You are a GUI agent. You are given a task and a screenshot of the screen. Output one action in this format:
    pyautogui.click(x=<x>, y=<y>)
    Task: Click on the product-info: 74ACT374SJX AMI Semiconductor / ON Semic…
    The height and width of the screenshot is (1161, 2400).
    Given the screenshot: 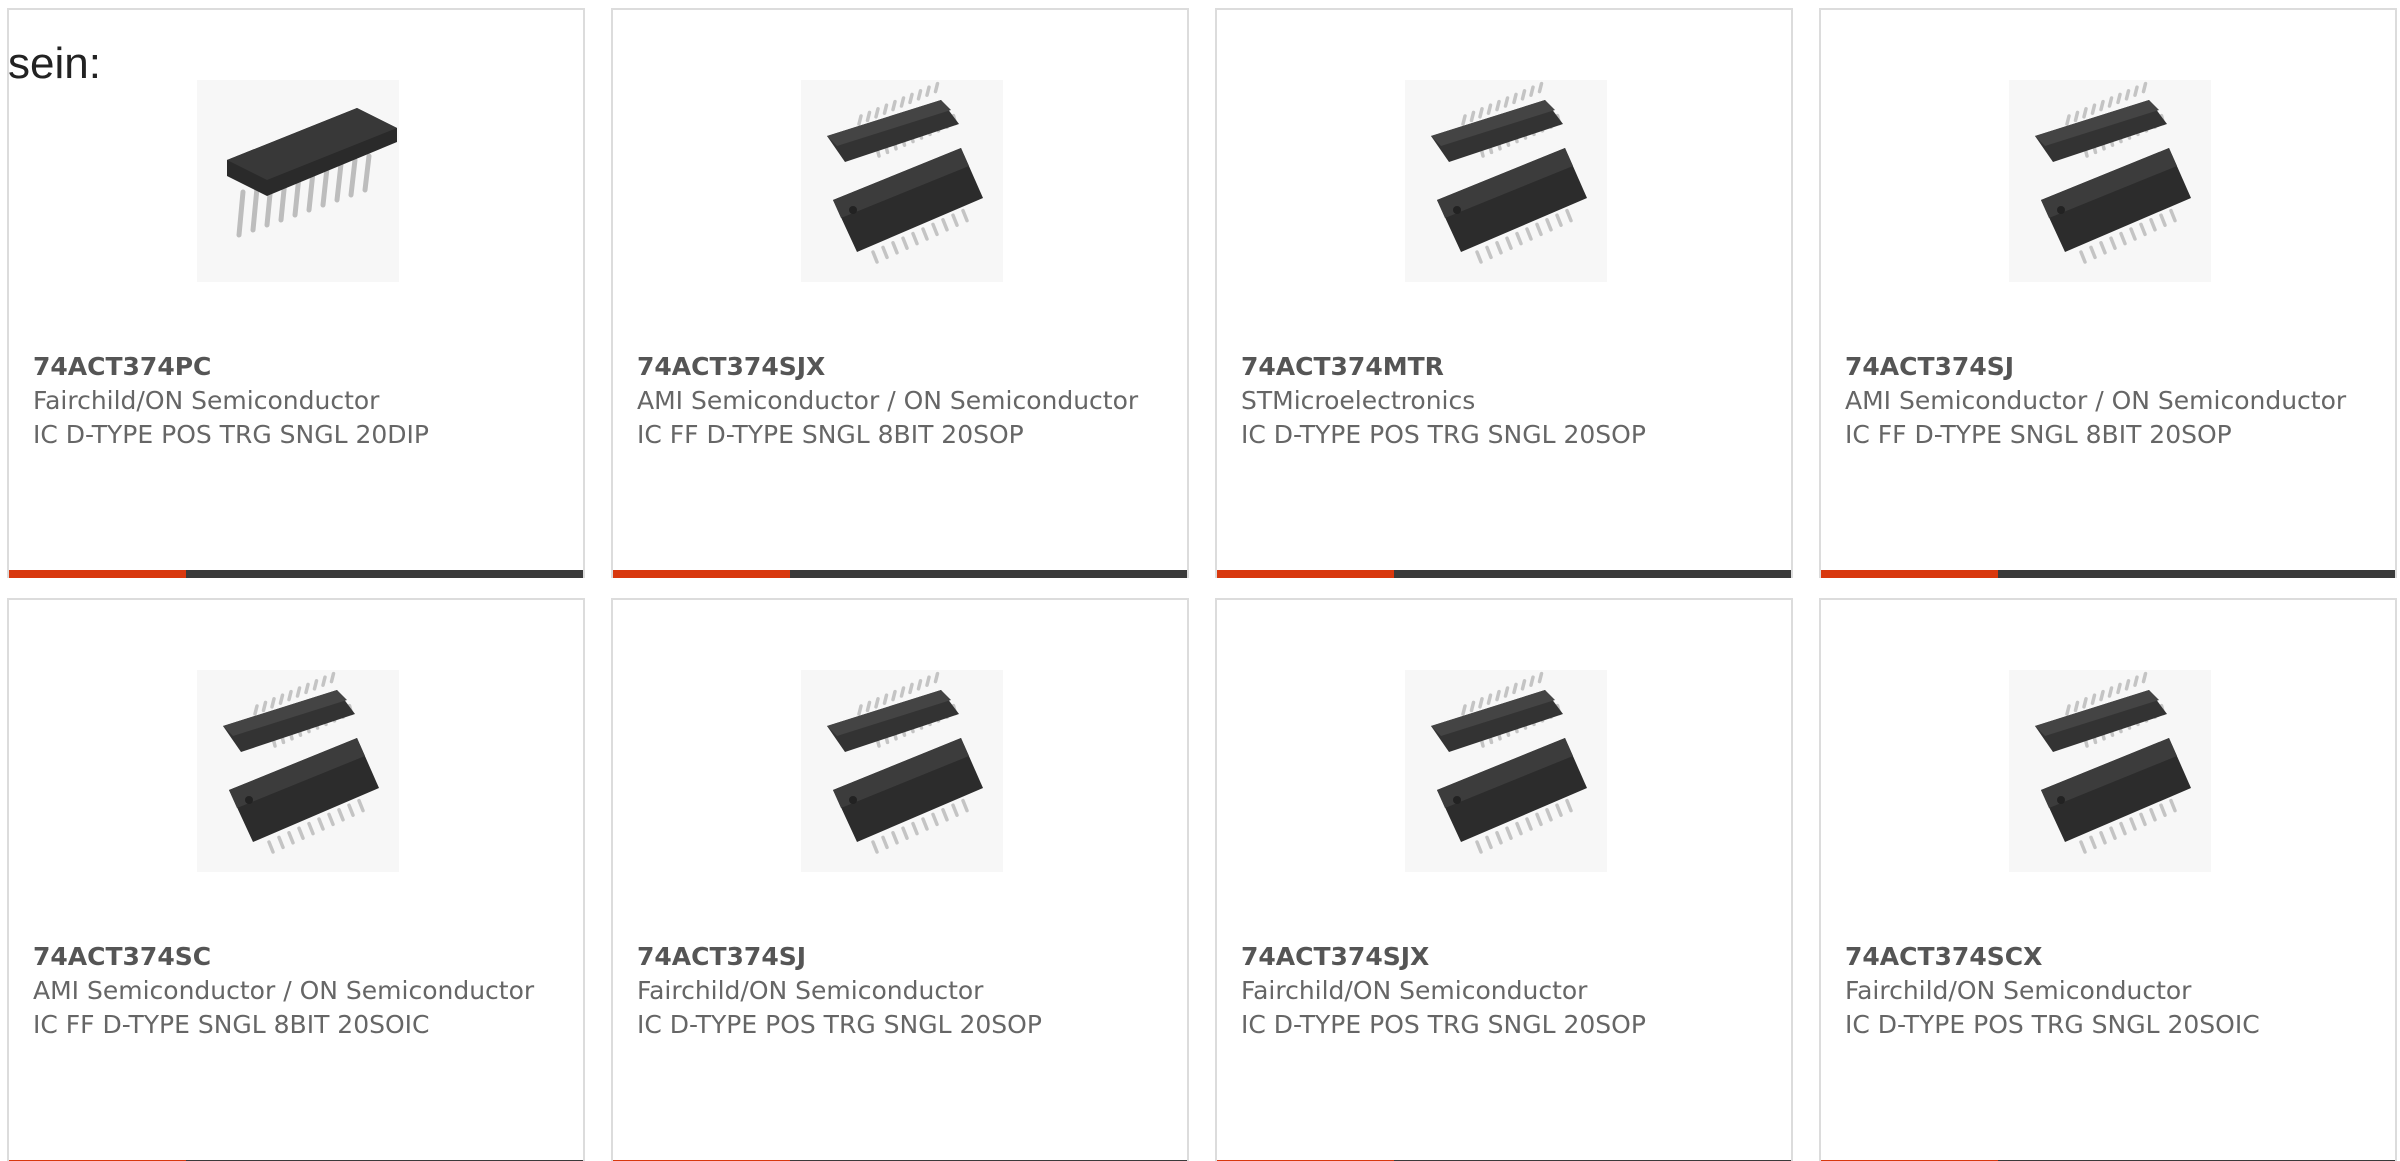 What is the action you would take?
    pyautogui.click(x=897, y=401)
    